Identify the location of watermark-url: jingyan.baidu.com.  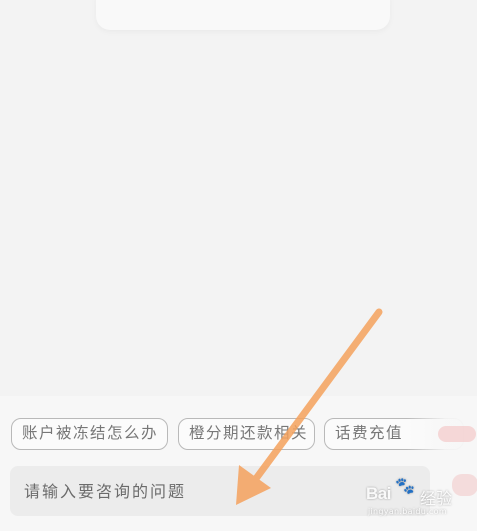
(407, 511).